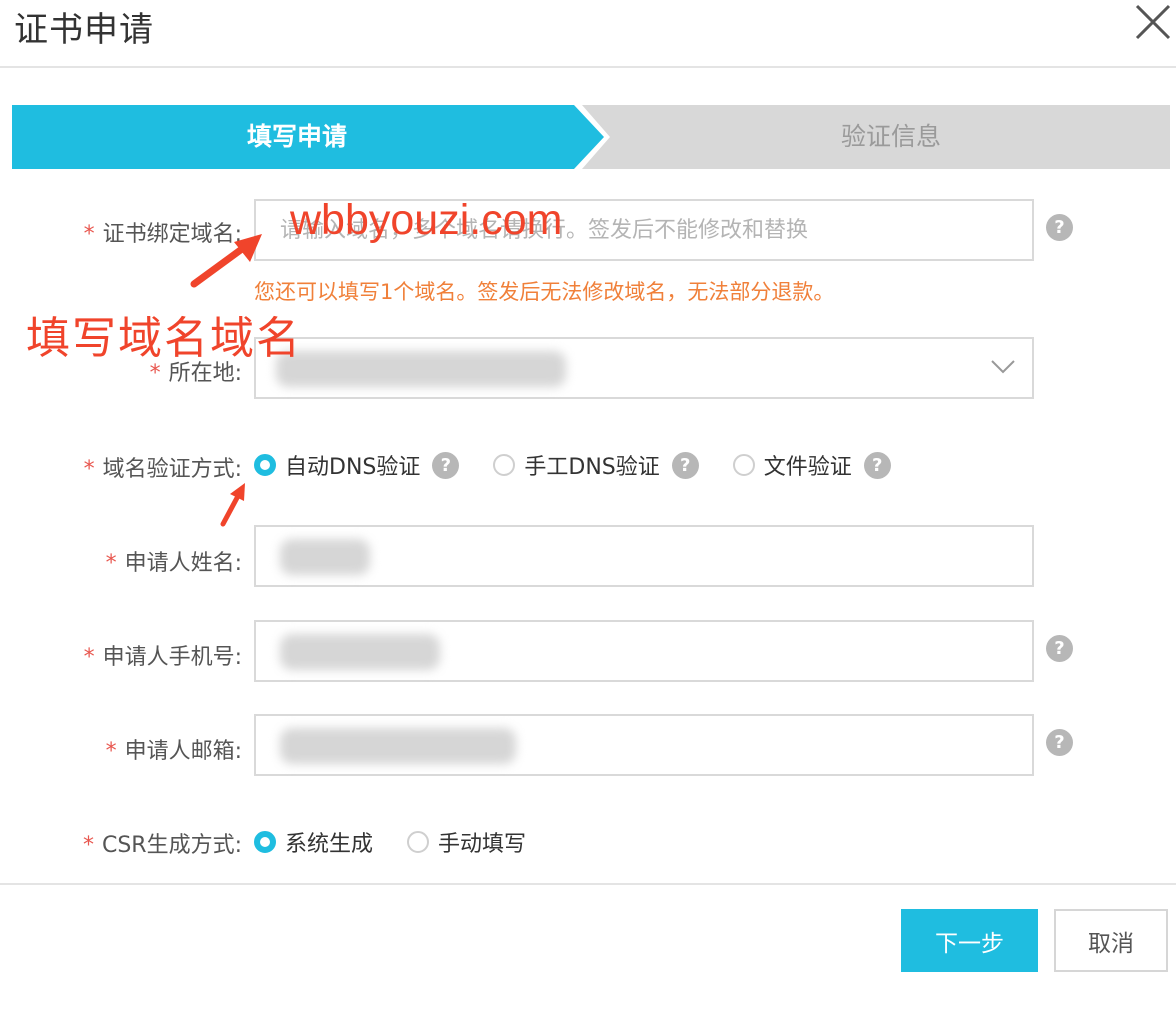 The width and height of the screenshot is (1176, 1032). Describe the element at coordinates (685, 465) in the screenshot. I see `manual-dns-help-icon: ?` at that location.